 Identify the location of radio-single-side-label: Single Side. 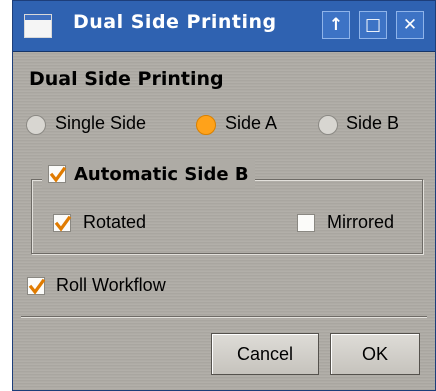
(100, 123).